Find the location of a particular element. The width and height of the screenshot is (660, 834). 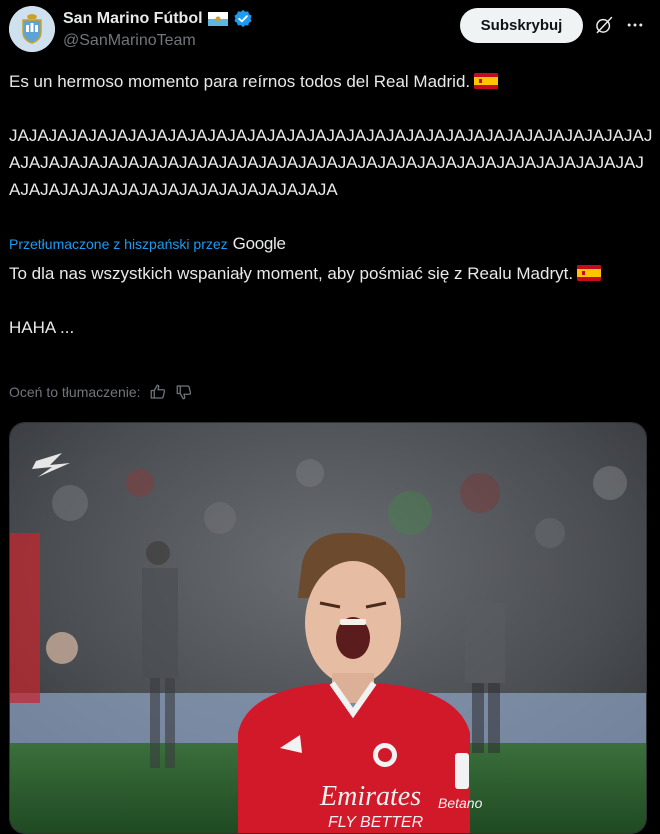

translation-prefix: Przetłumaczone z hiszpański przez is located at coordinates (118, 244).